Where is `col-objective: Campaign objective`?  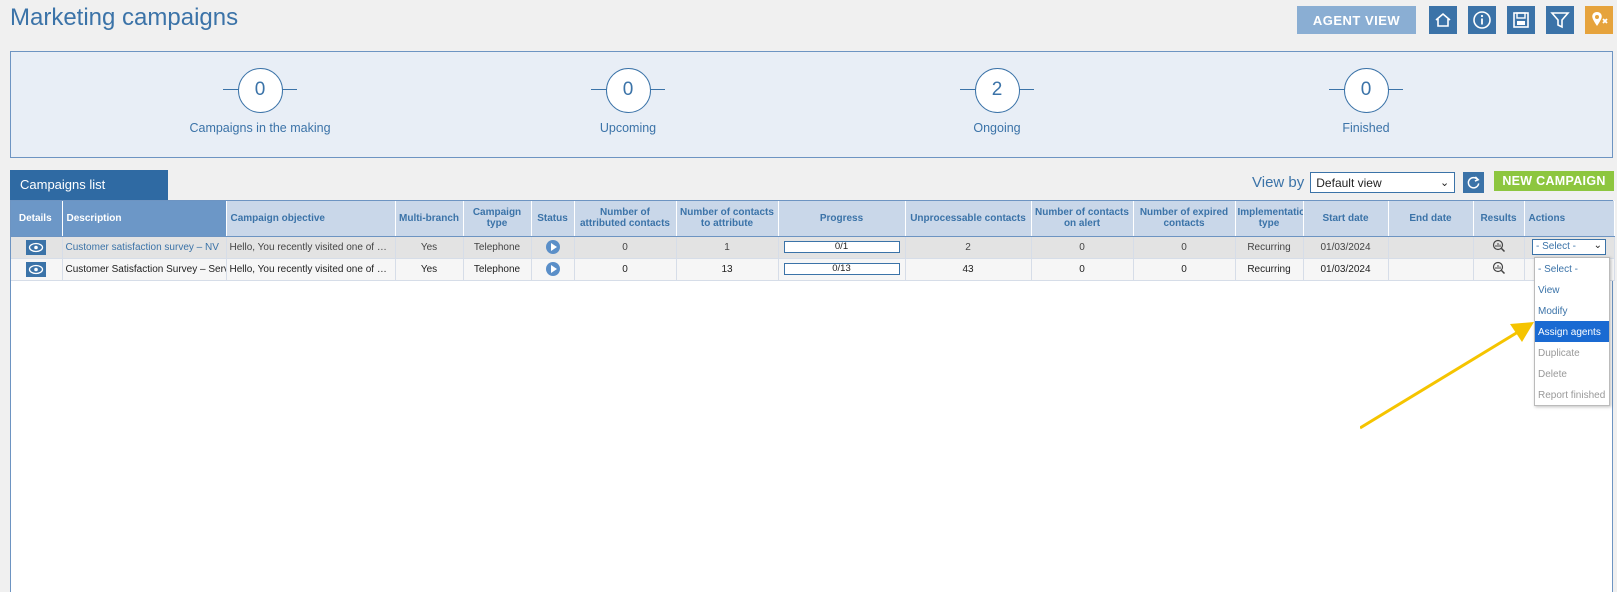
col-objective: Campaign objective is located at coordinates (311, 219).